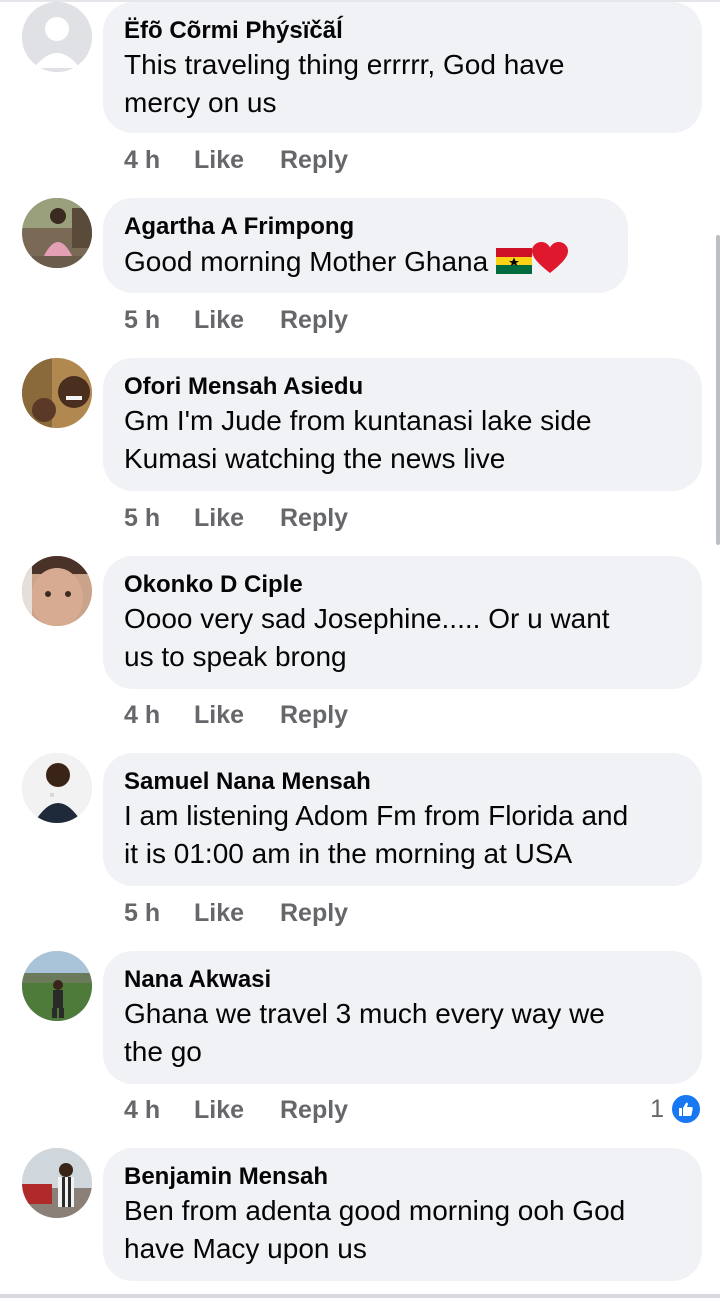 The image size is (720, 1298). What do you see at coordinates (365, 227) in the screenshot?
I see `commenter-name: Agartha A Frimpong` at bounding box center [365, 227].